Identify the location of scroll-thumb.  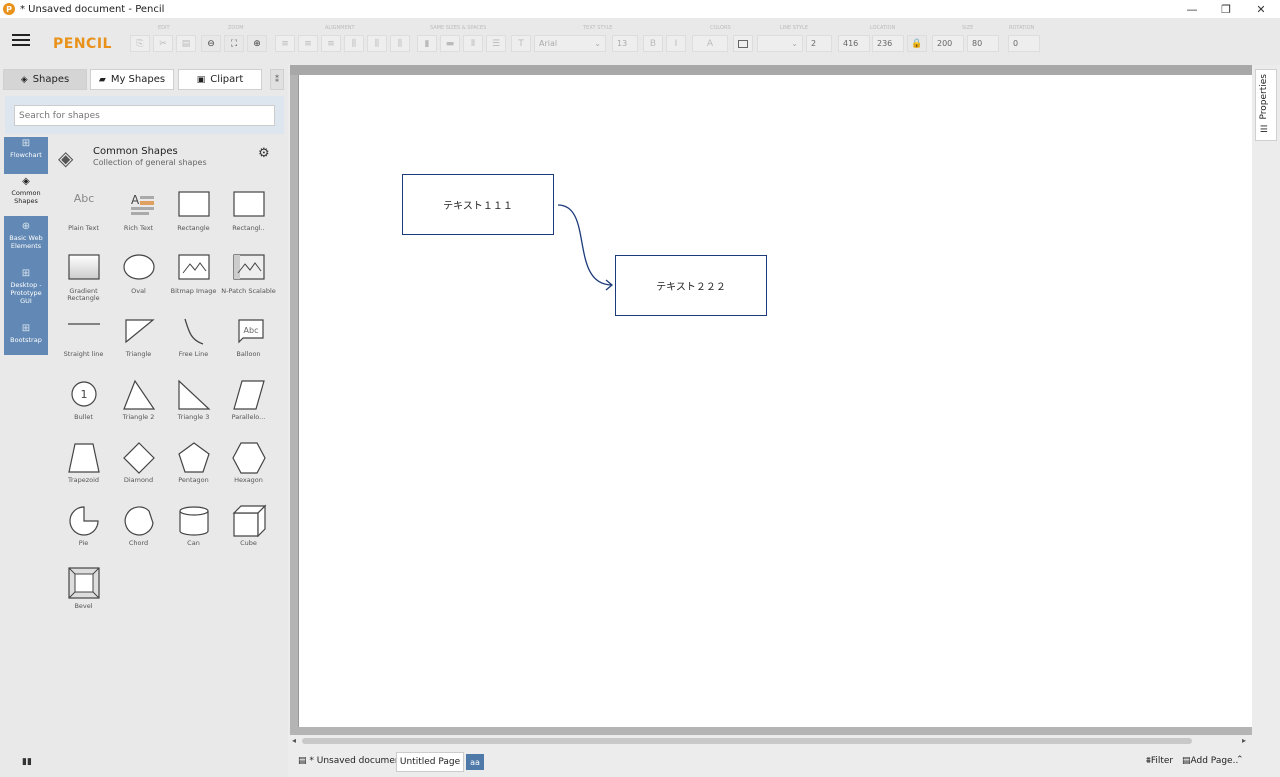
(747, 741).